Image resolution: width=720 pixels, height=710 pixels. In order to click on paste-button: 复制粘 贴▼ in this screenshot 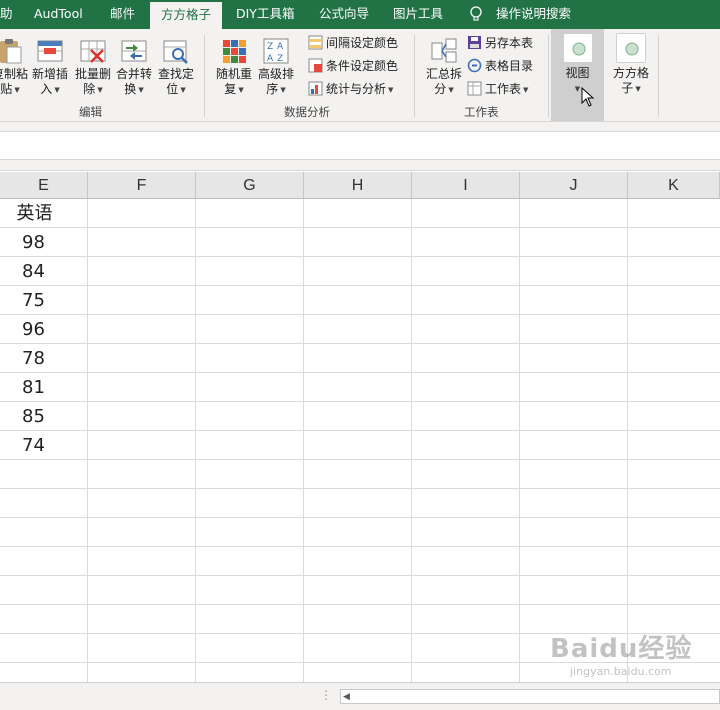, I will do `click(14, 67)`.